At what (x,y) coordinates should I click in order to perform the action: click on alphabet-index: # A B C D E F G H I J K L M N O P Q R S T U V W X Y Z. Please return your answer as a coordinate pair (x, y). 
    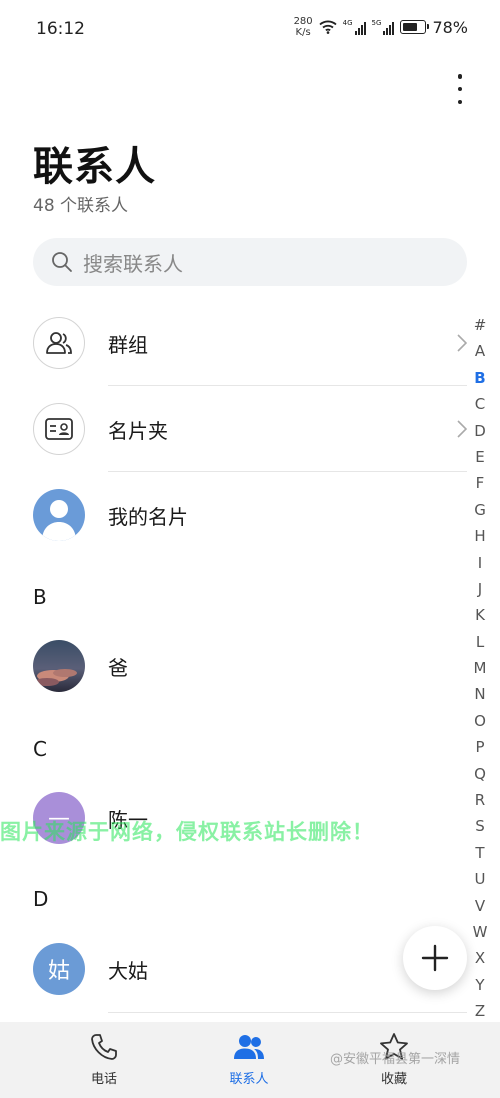
    Looking at the image, I should click on (480, 668).